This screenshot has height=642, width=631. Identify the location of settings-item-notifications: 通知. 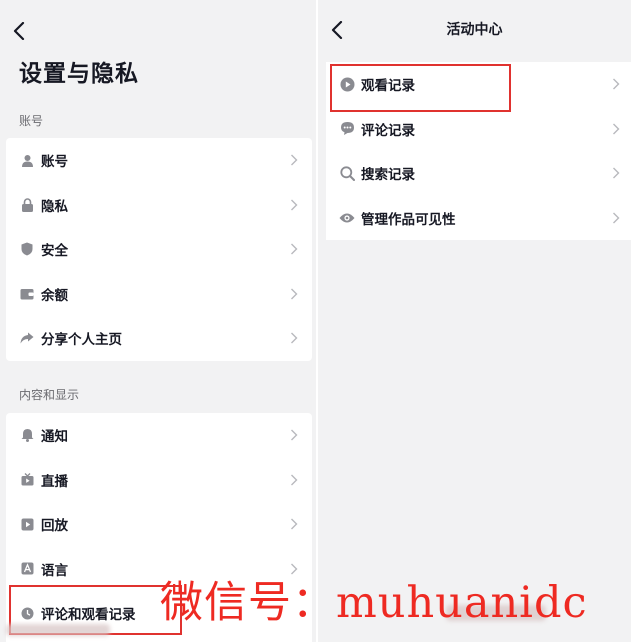
(159, 435).